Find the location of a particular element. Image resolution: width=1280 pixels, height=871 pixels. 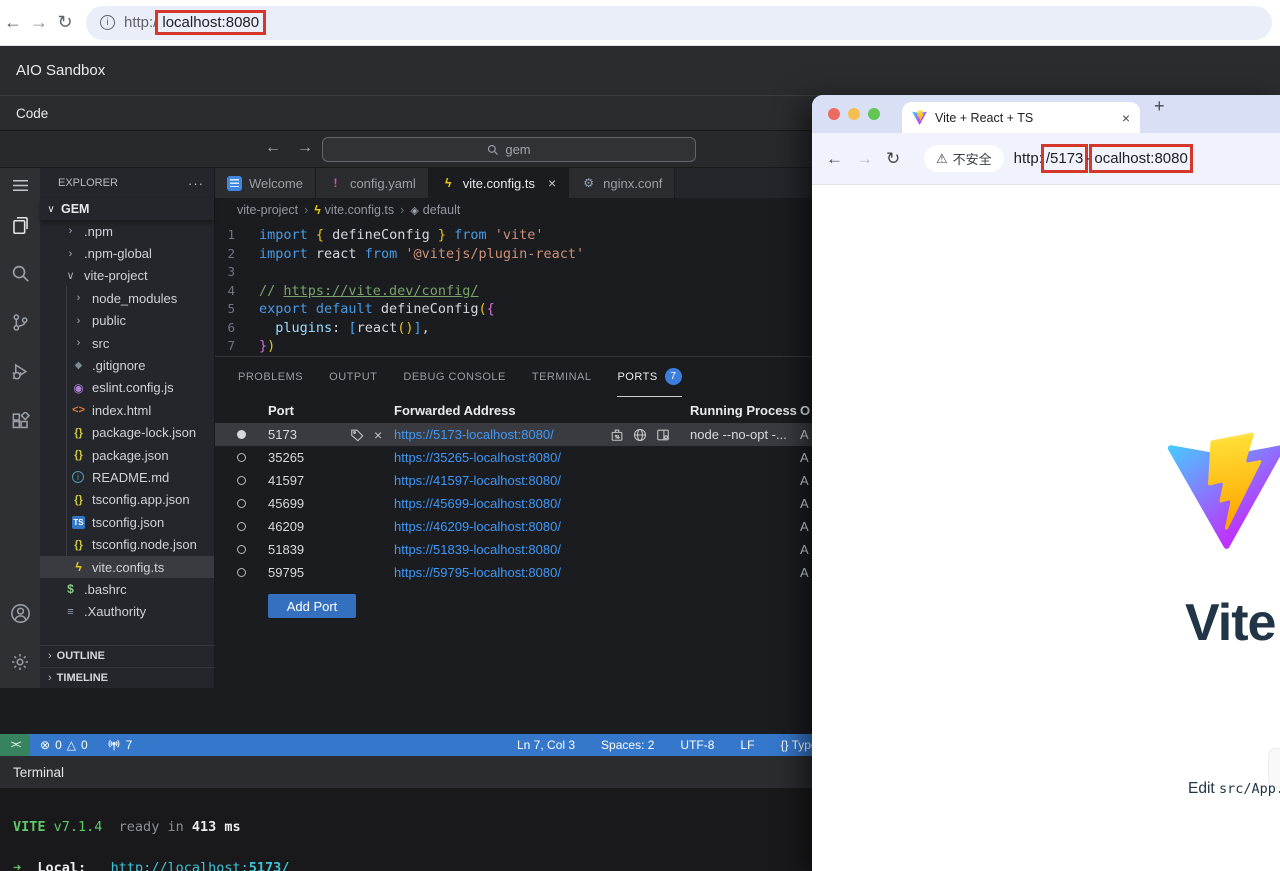

tab-label: nginx.conf is located at coordinates (633, 183).